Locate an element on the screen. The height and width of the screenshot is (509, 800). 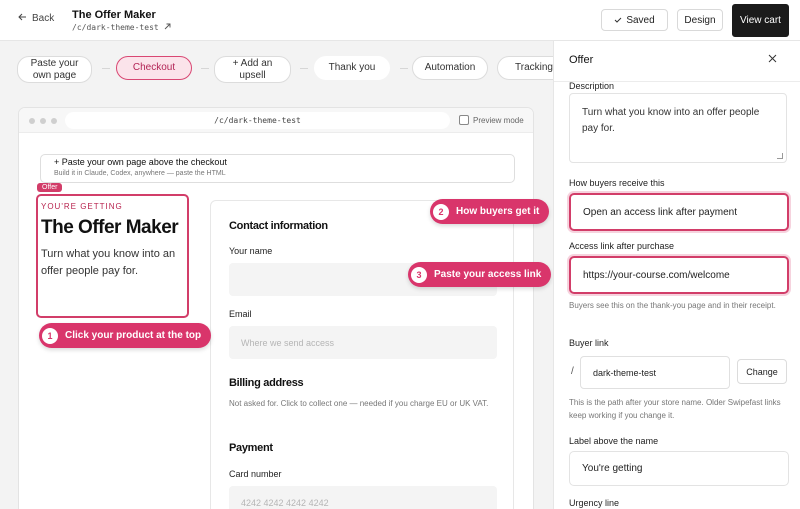
label-above-name-label: Label above the name is located at coordinates (614, 441).